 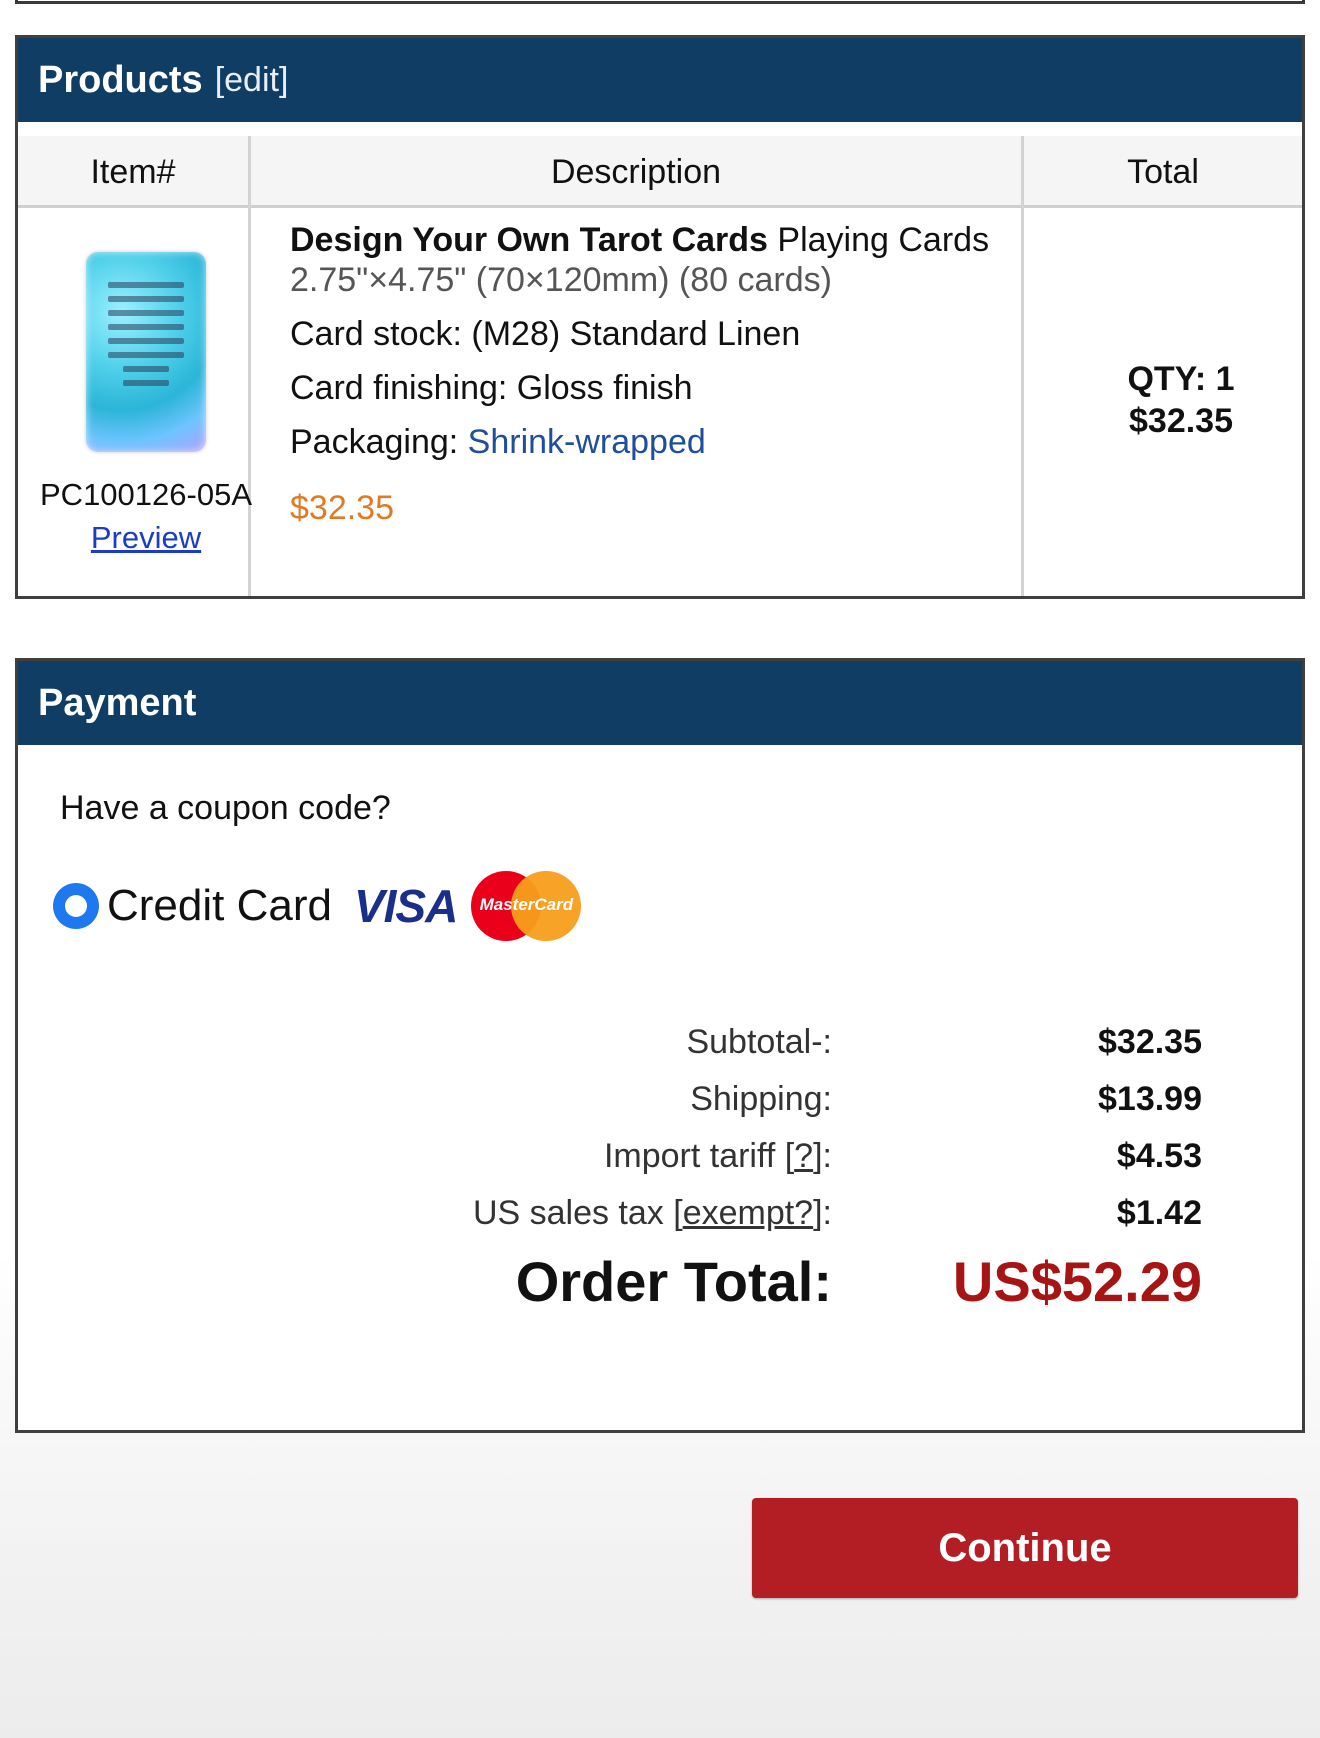 I want to click on products-header: Products [edit], so click(x=660, y=80).